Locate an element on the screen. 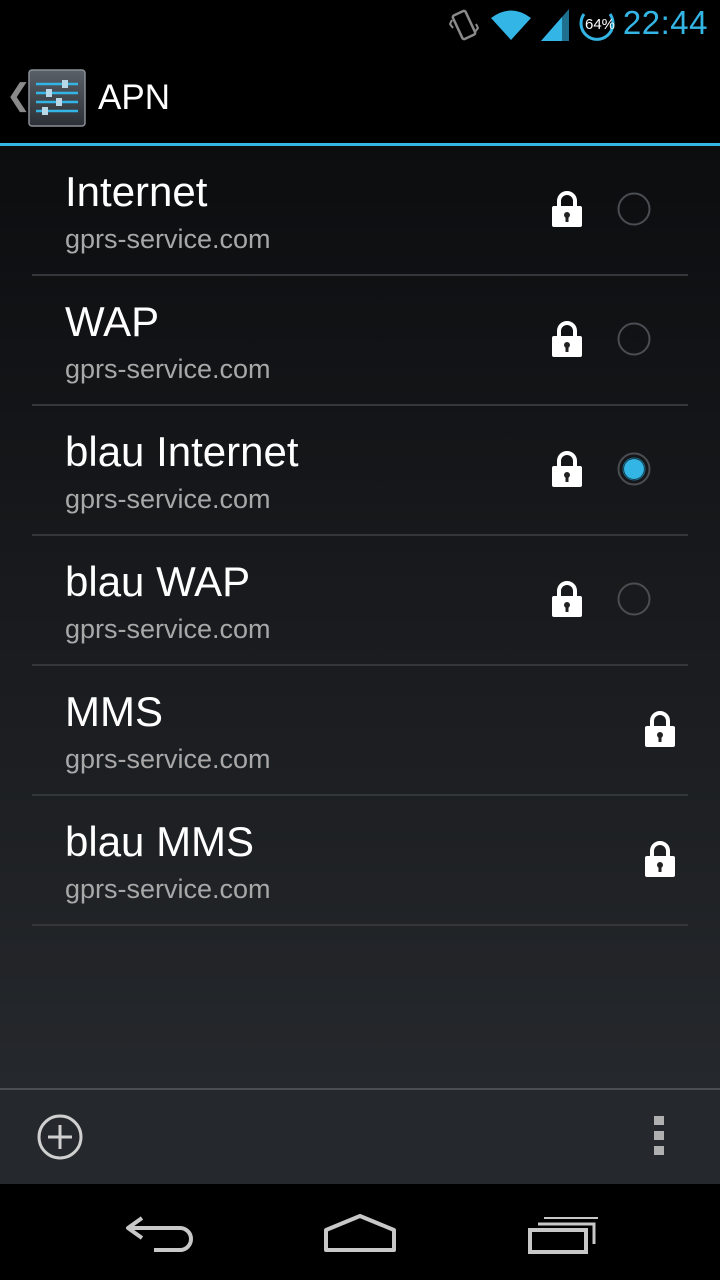 This screenshot has width=720, height=1280. add-icon is located at coordinates (60, 1137).